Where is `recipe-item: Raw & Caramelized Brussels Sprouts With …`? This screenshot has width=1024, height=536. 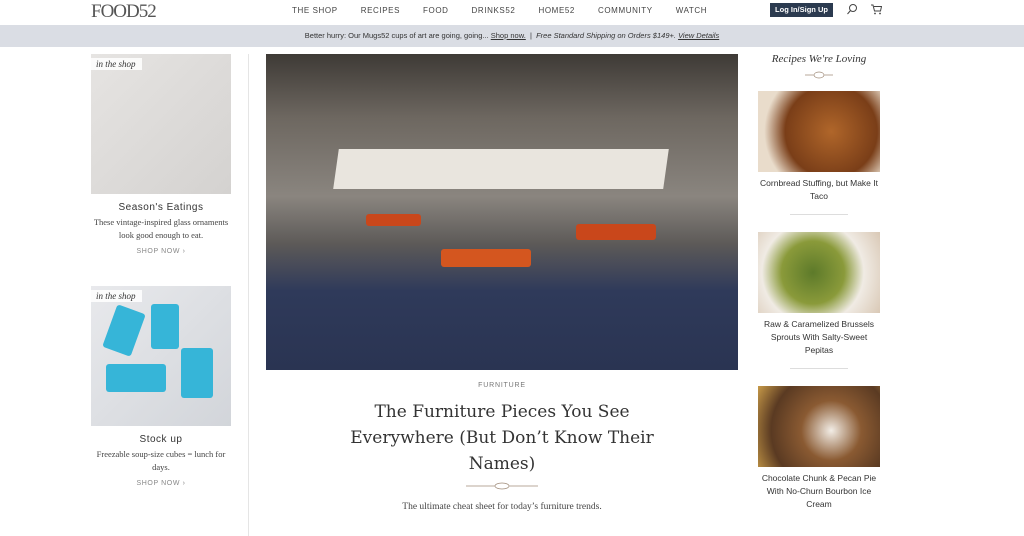 recipe-item: Raw & Caramelized Brussels Sprouts With … is located at coordinates (819, 294).